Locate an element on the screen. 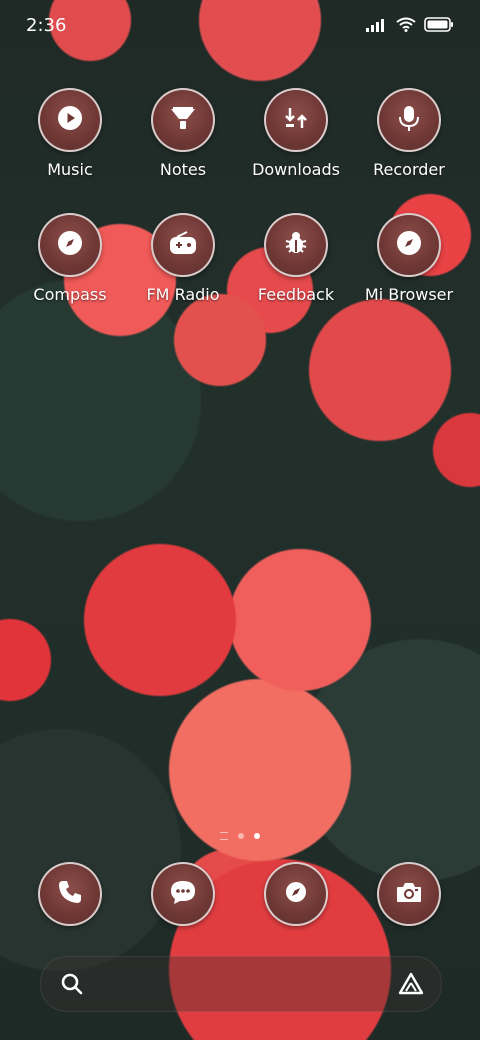  messages-icon is located at coordinates (183, 894).